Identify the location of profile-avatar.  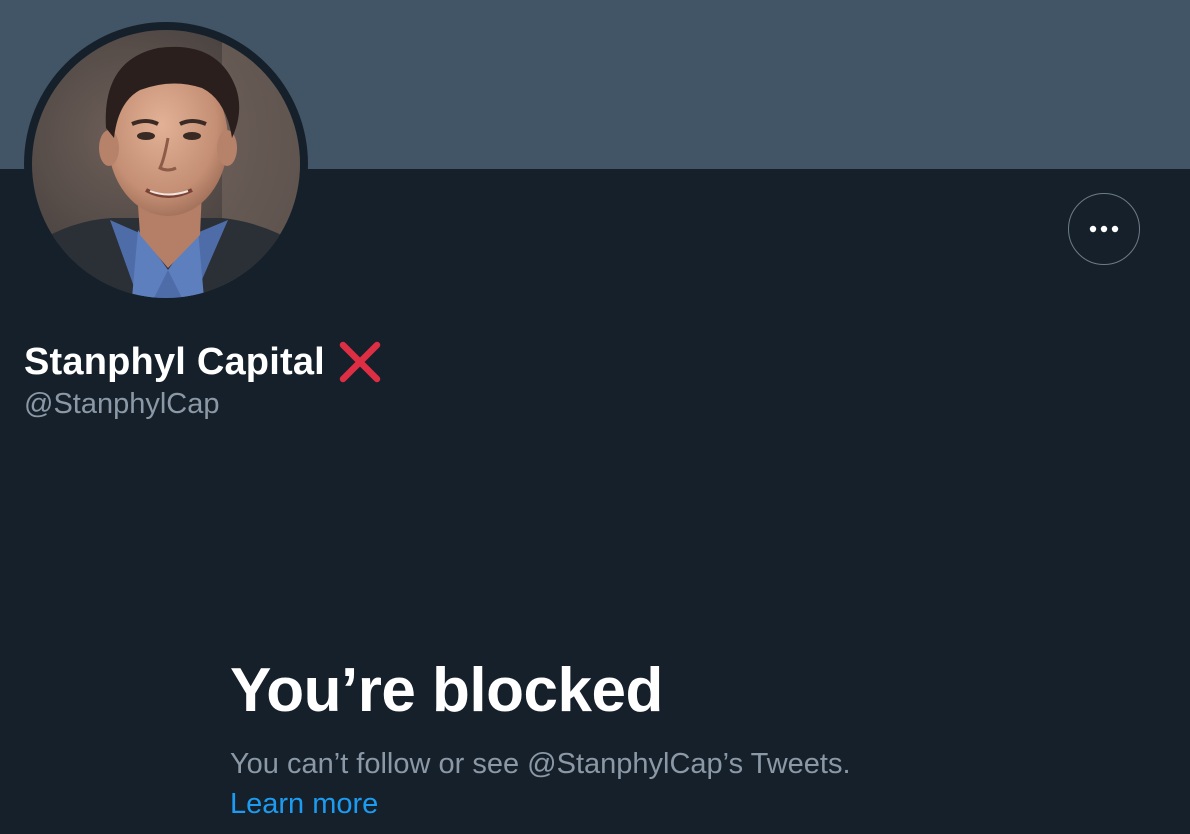
(166, 164).